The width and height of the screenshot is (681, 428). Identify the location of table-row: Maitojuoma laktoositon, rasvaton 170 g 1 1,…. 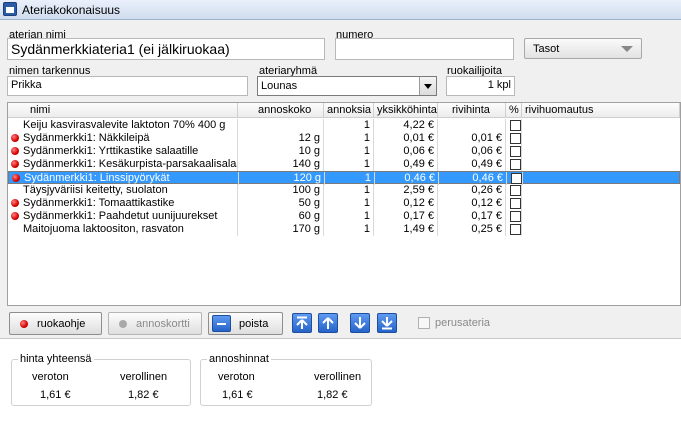
(344, 229).